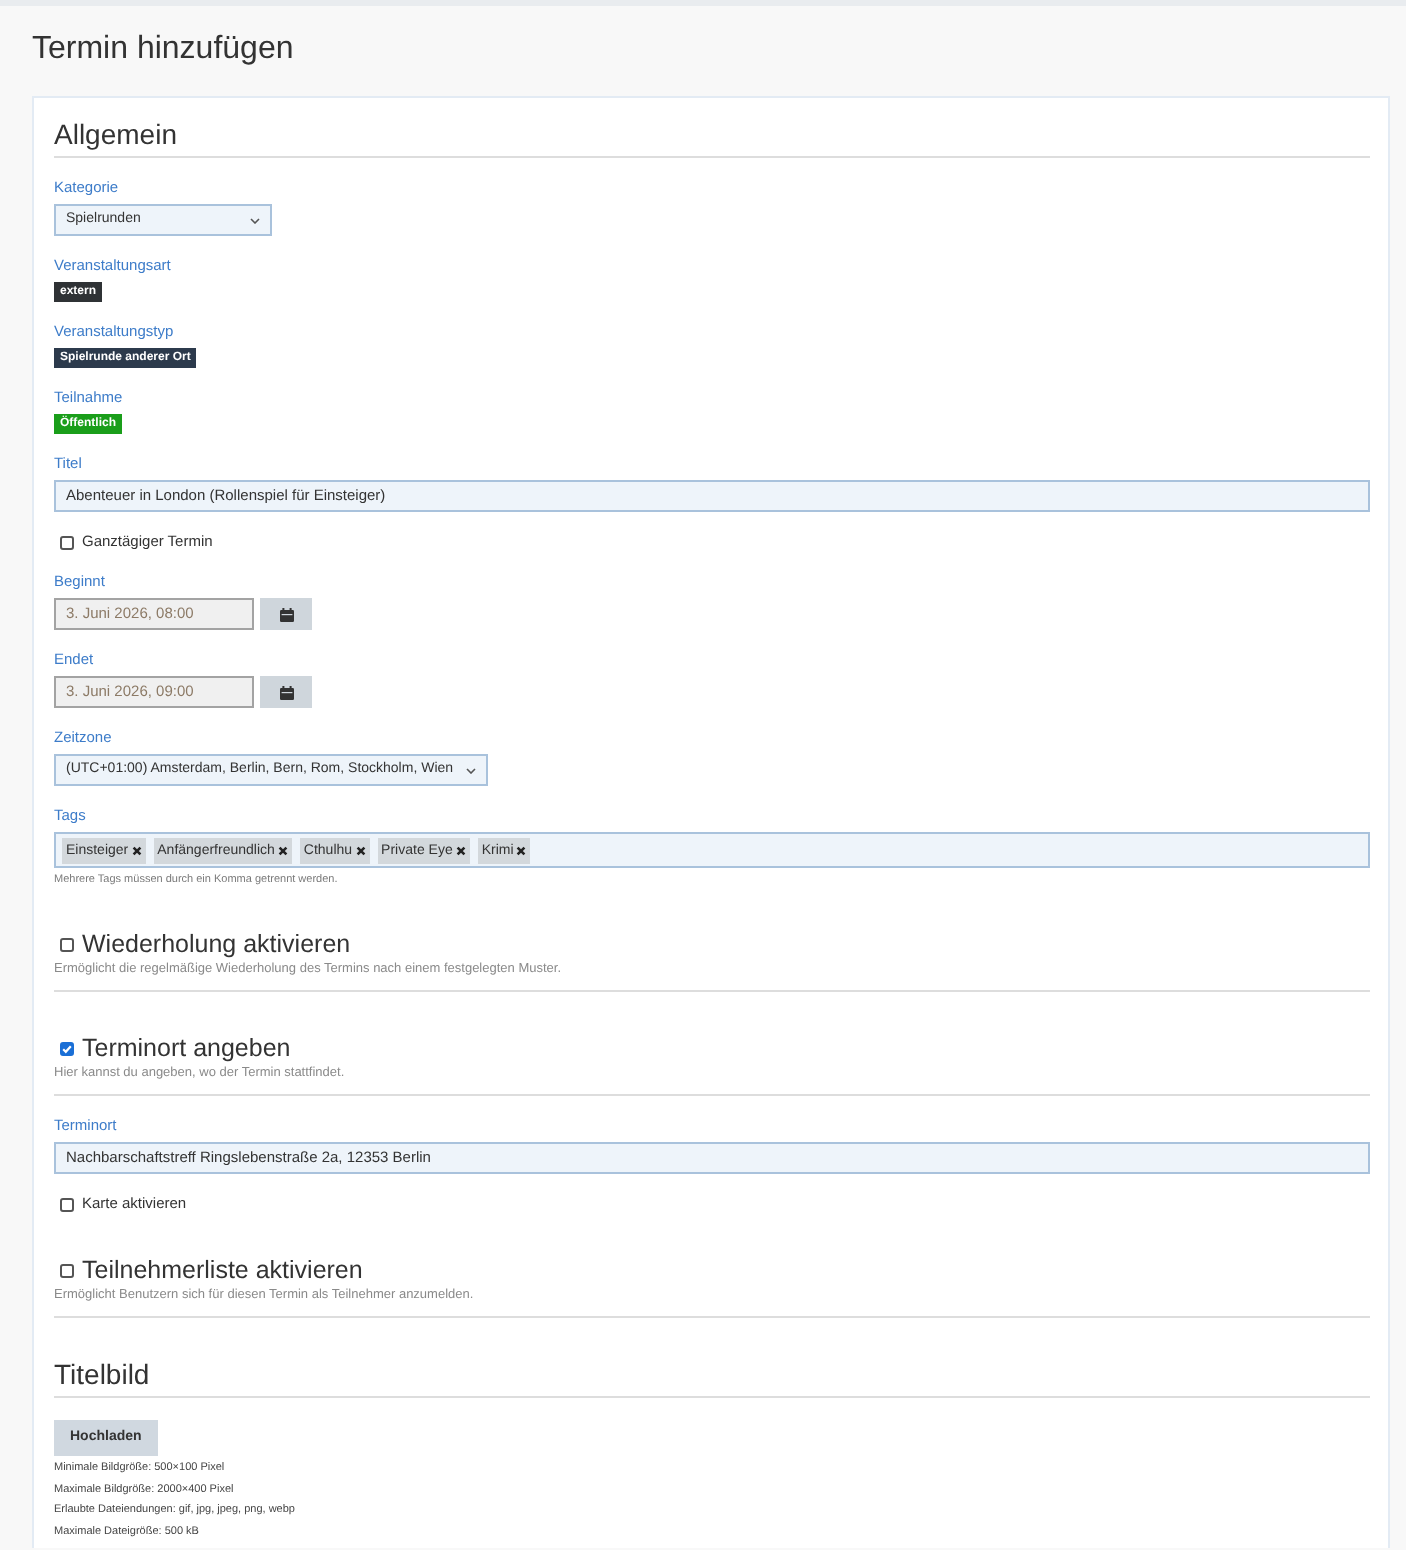  What do you see at coordinates (103, 1374) in the screenshot?
I see `section-heading: Titelbild` at bounding box center [103, 1374].